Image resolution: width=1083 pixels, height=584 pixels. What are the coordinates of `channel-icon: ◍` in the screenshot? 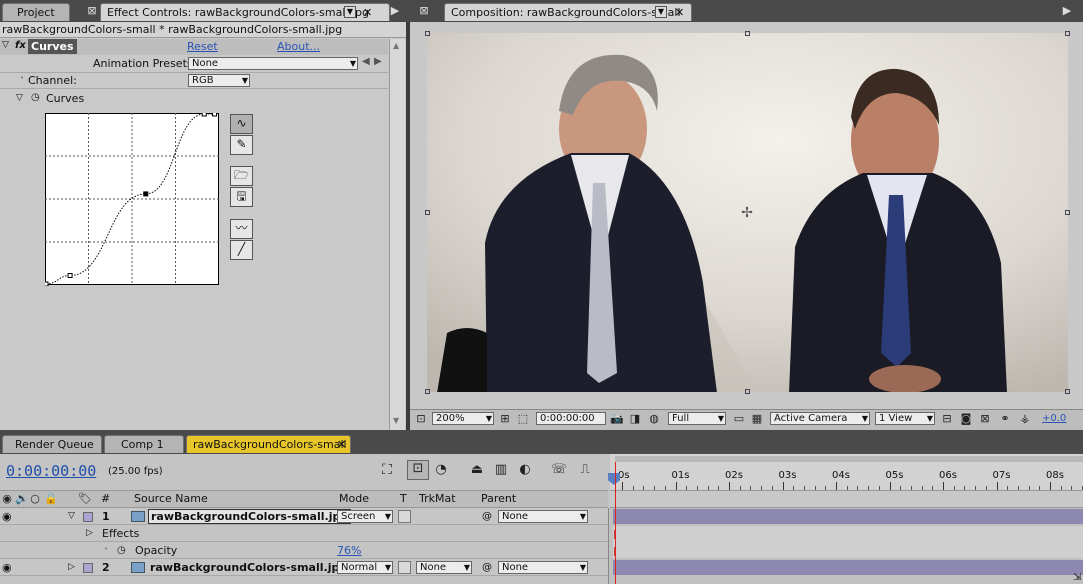 It's located at (654, 418).